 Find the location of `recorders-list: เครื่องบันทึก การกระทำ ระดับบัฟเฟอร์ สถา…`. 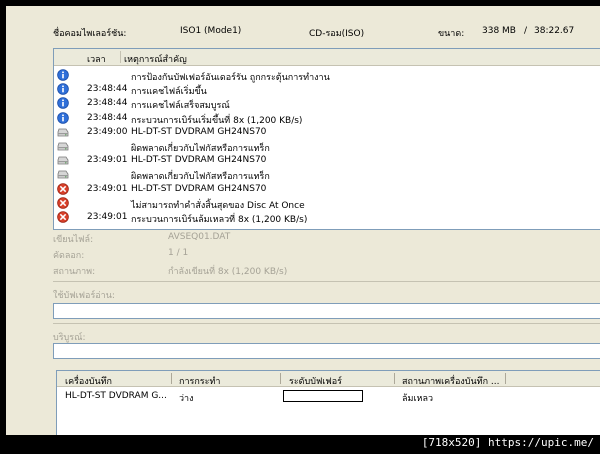

recorders-list: เครื่องบันทึก การกระทำ ระดับบัฟเฟอร์ สถา… is located at coordinates (328, 402).